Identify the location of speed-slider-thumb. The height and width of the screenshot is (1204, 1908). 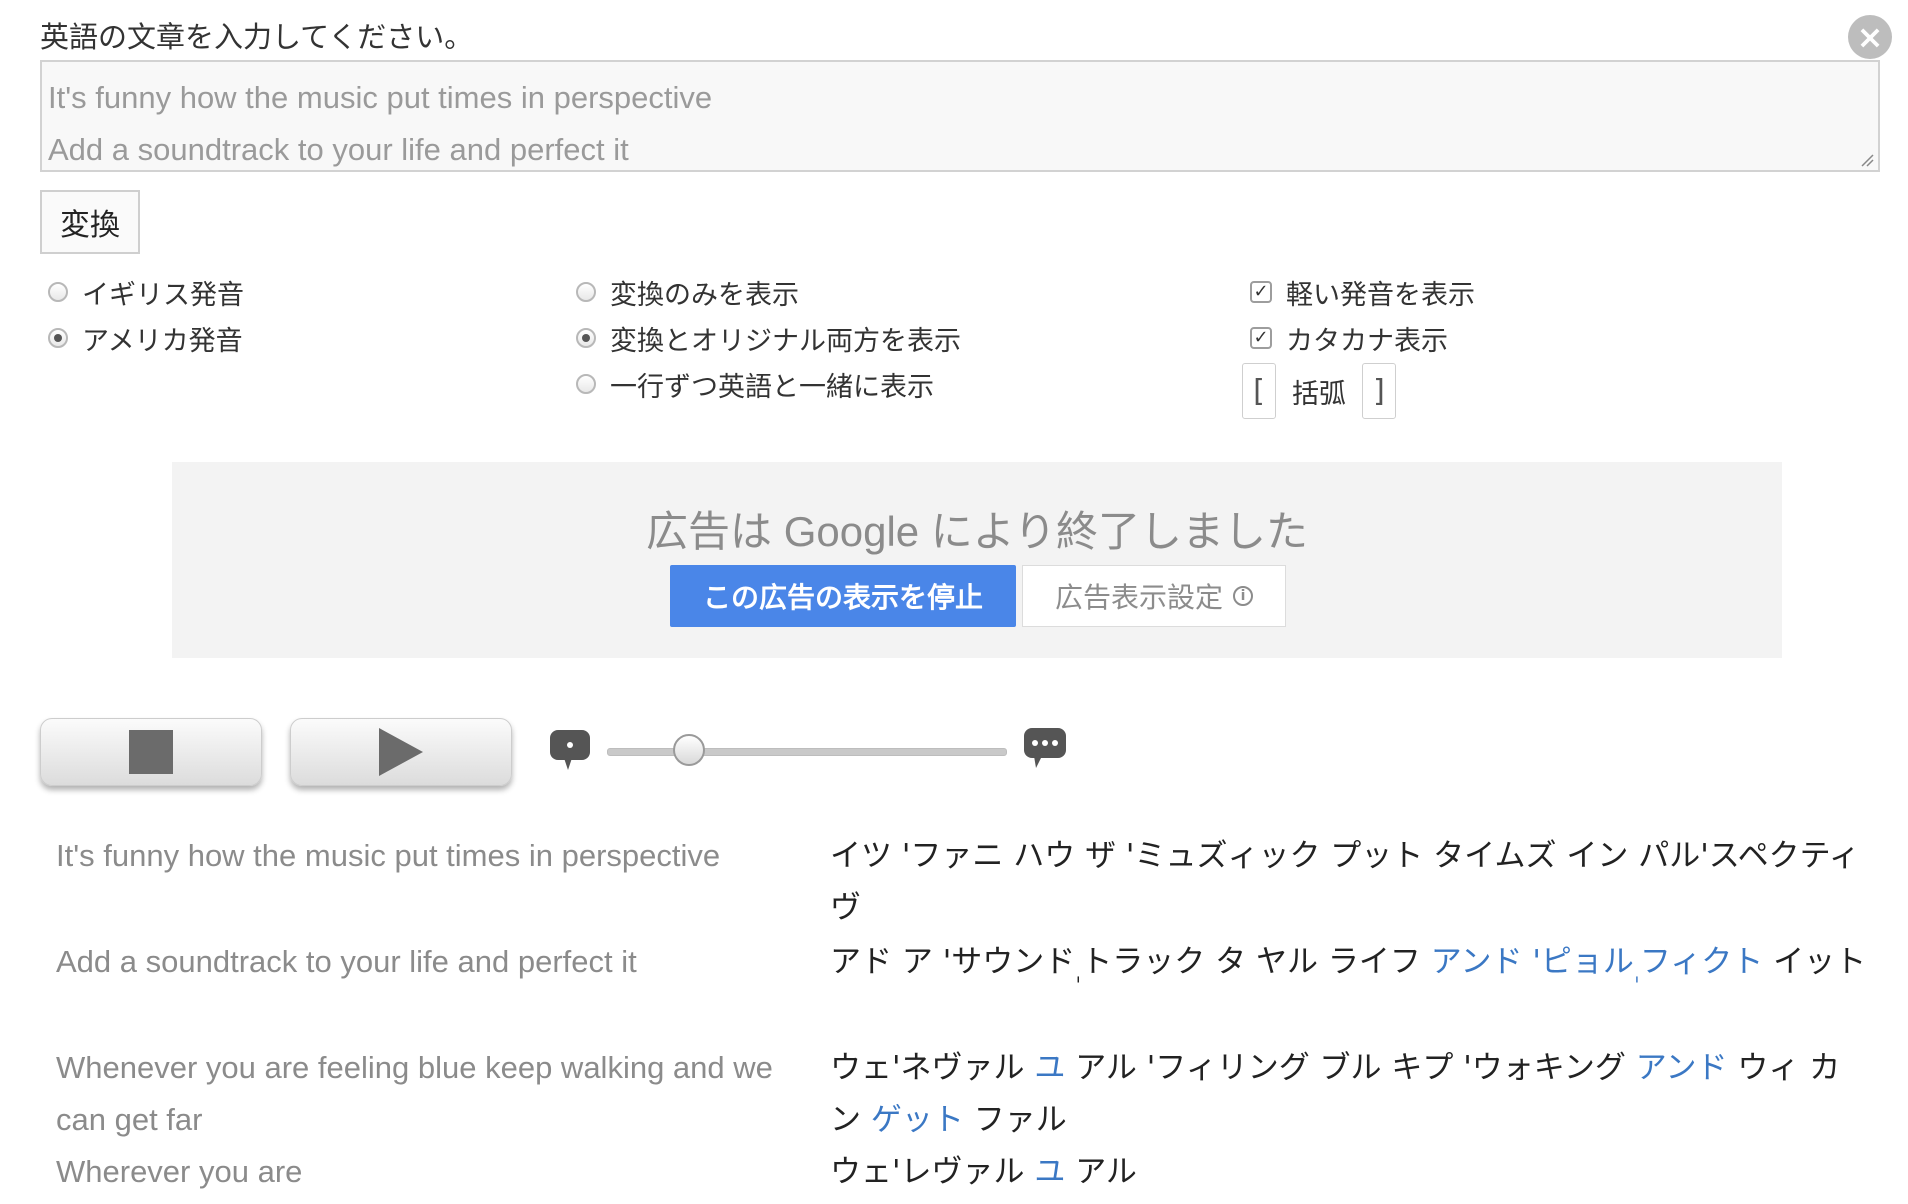
(688, 750).